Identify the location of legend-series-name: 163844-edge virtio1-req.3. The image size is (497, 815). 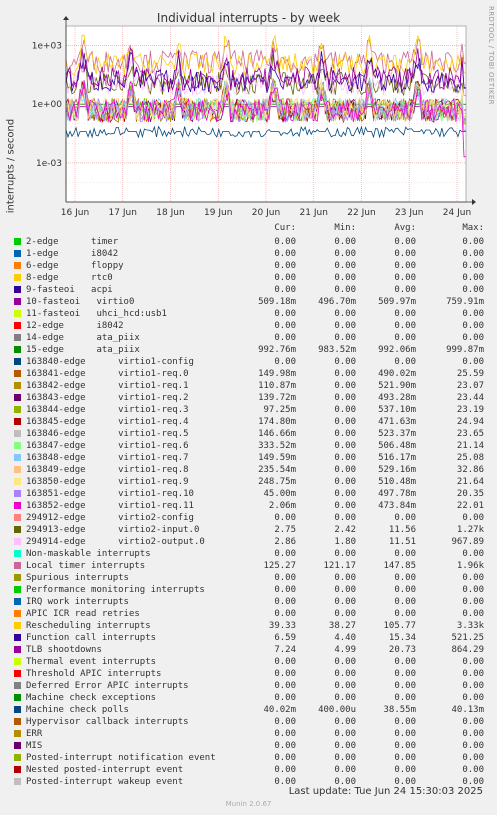
(107, 410).